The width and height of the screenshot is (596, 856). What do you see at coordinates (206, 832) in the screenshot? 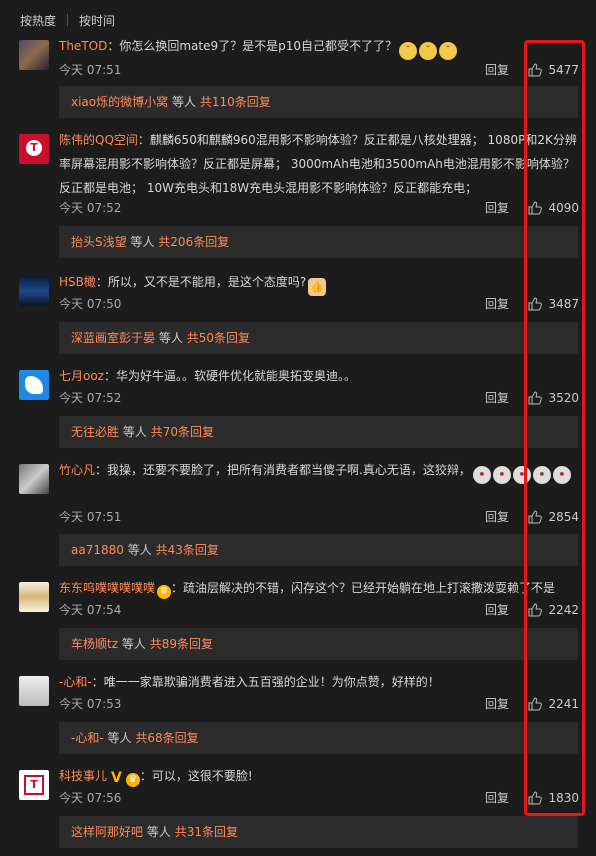
I see `reply-count: 共31条回复` at bounding box center [206, 832].